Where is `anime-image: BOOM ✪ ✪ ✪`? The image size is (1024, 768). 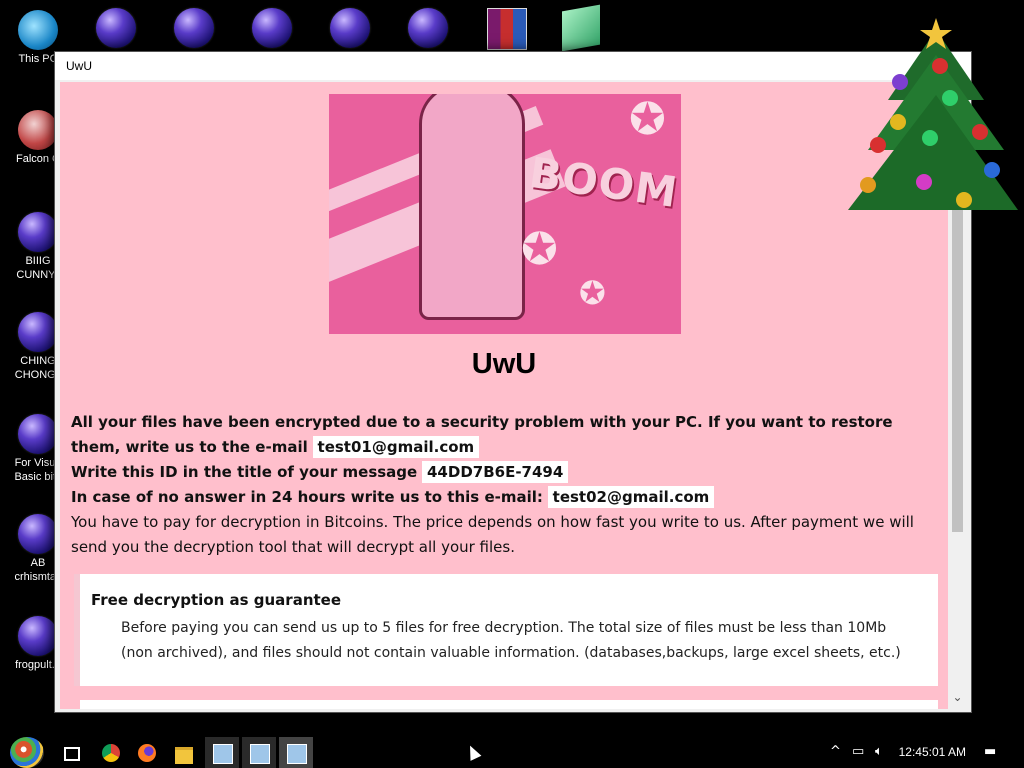 anime-image: BOOM ✪ ✪ ✪ is located at coordinates (505, 214).